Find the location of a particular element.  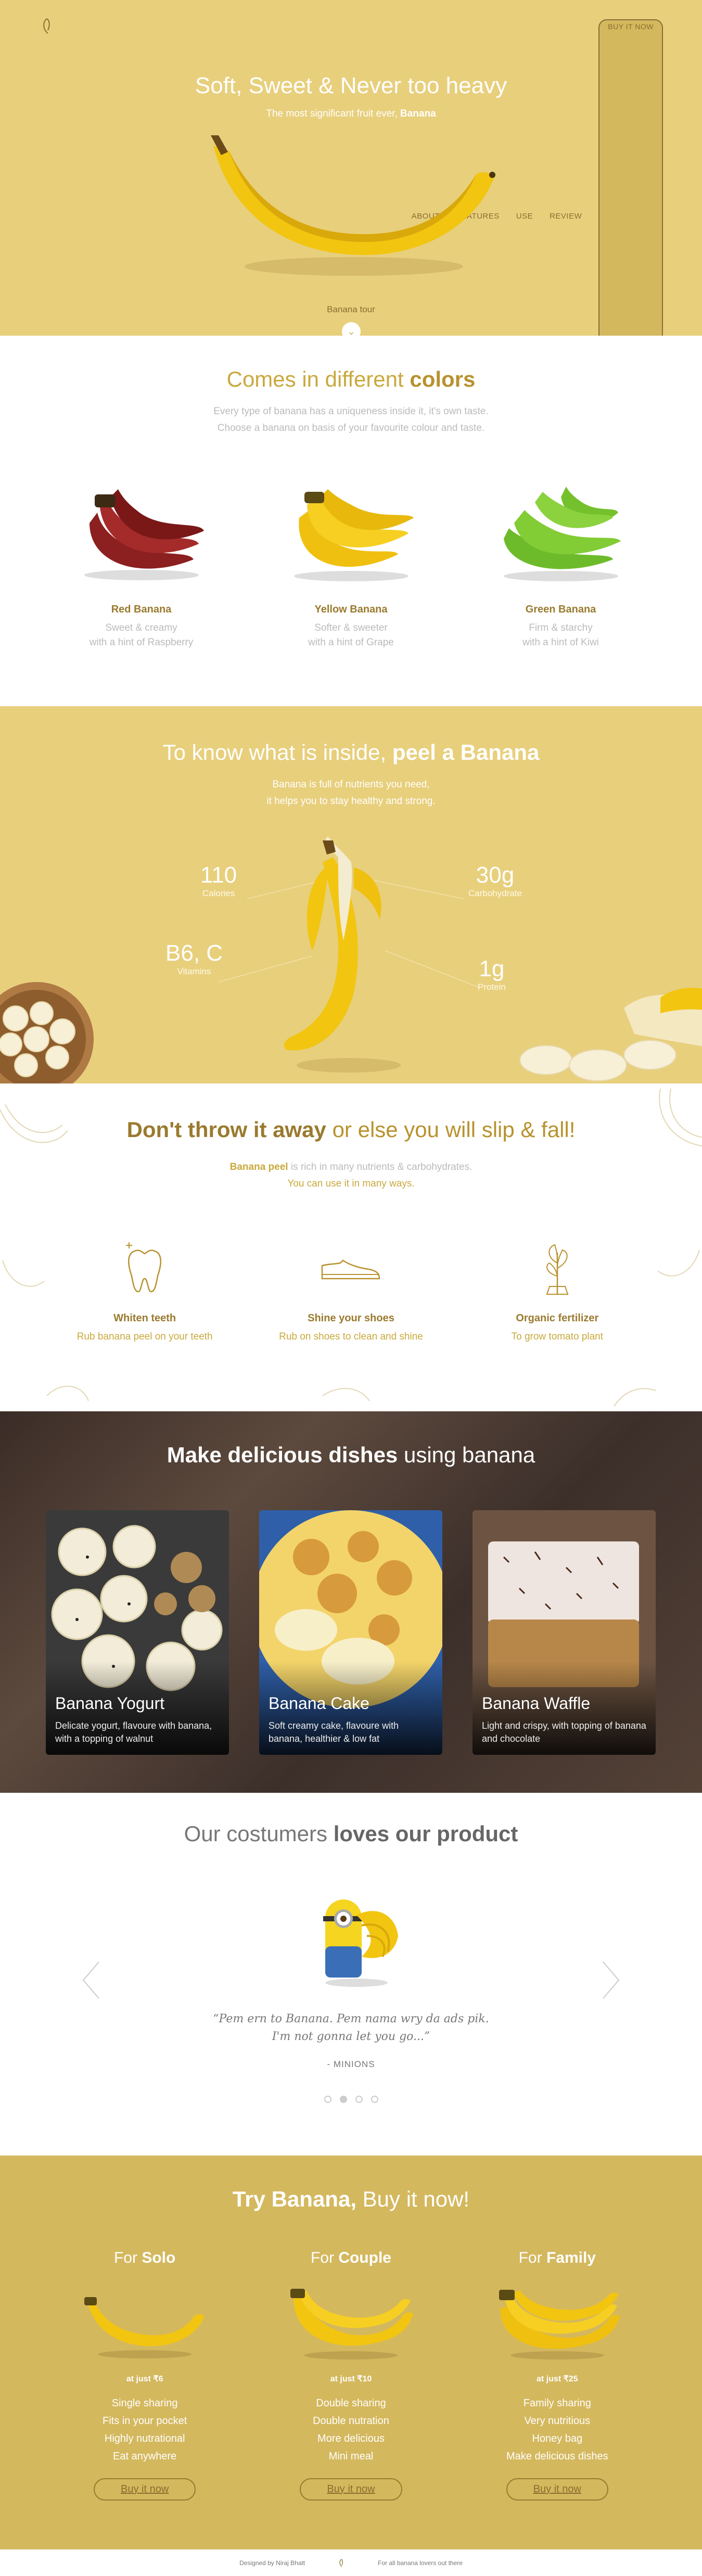

two-bananas-image is located at coordinates (352, 2324).